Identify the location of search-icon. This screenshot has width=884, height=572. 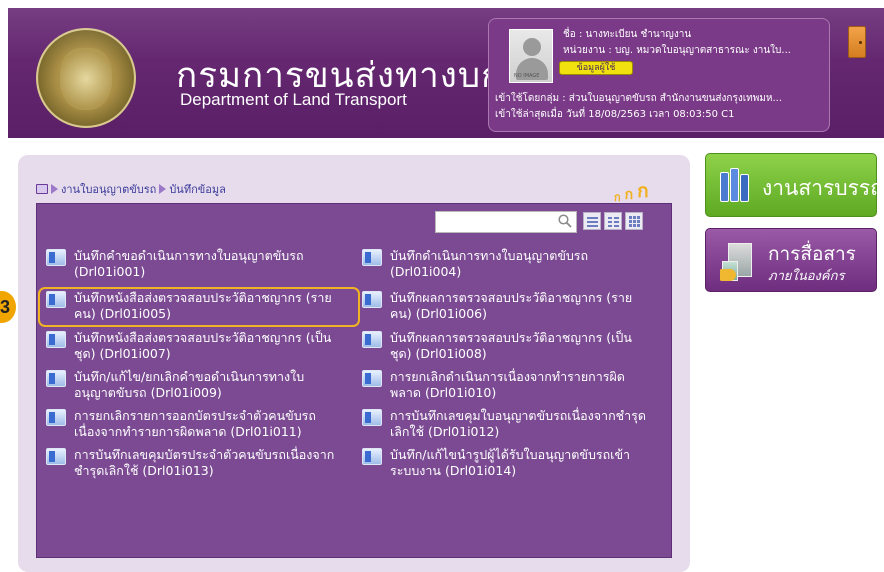
(565, 221).